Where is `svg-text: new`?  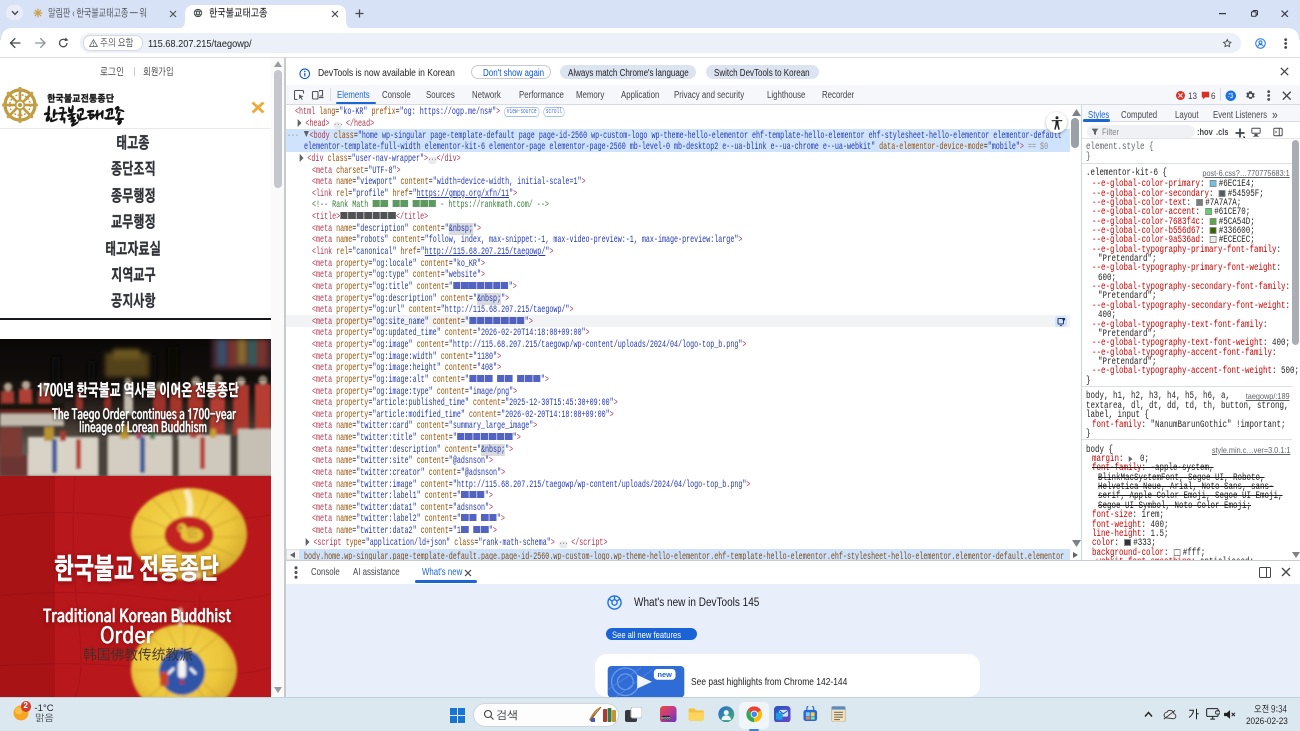
svg-text: new is located at coordinates (665, 674).